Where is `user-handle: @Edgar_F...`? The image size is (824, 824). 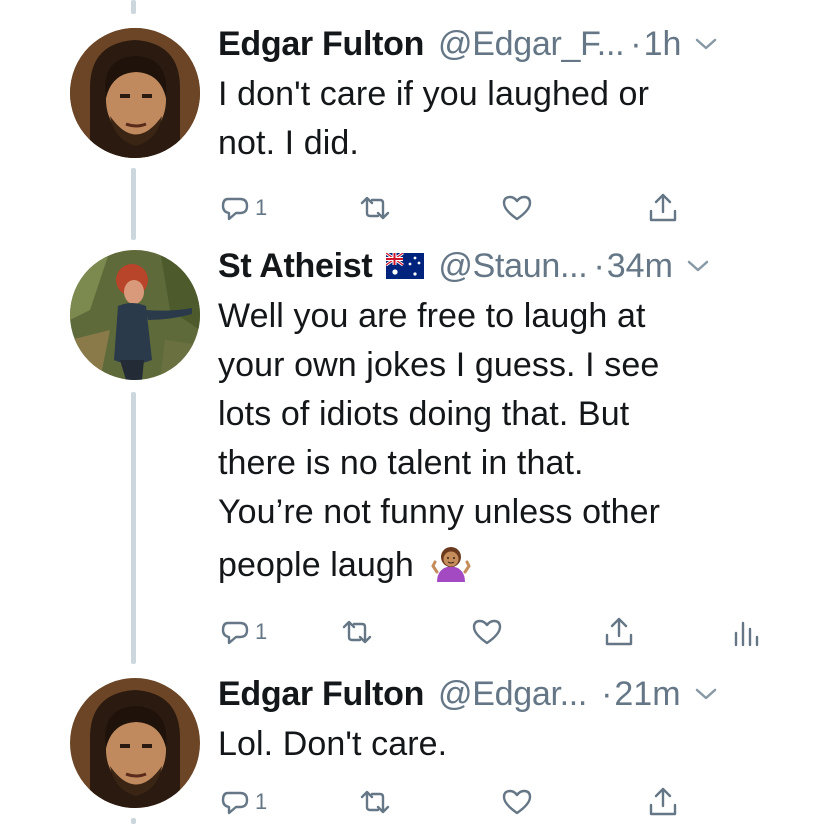 user-handle: @Edgar_F... is located at coordinates (531, 44).